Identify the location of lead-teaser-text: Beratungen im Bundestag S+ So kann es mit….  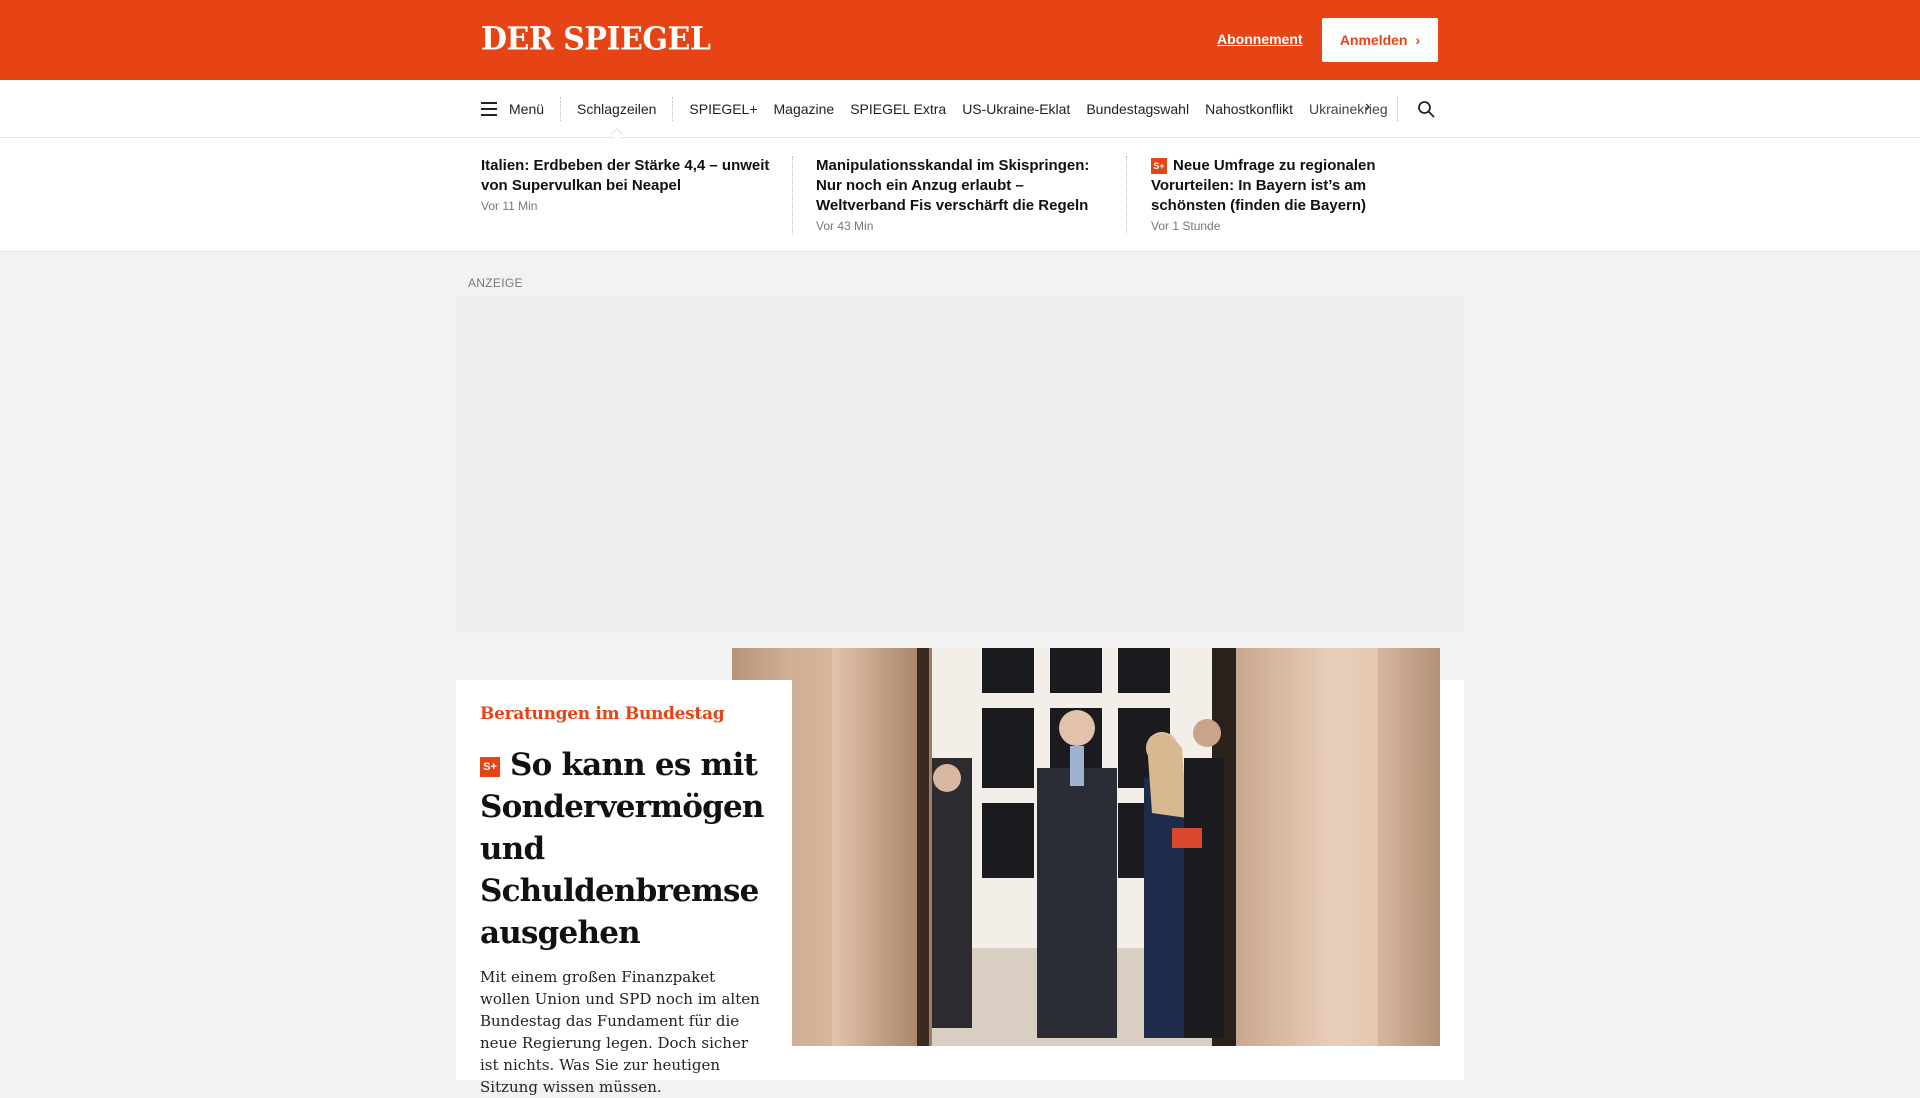
(624, 888).